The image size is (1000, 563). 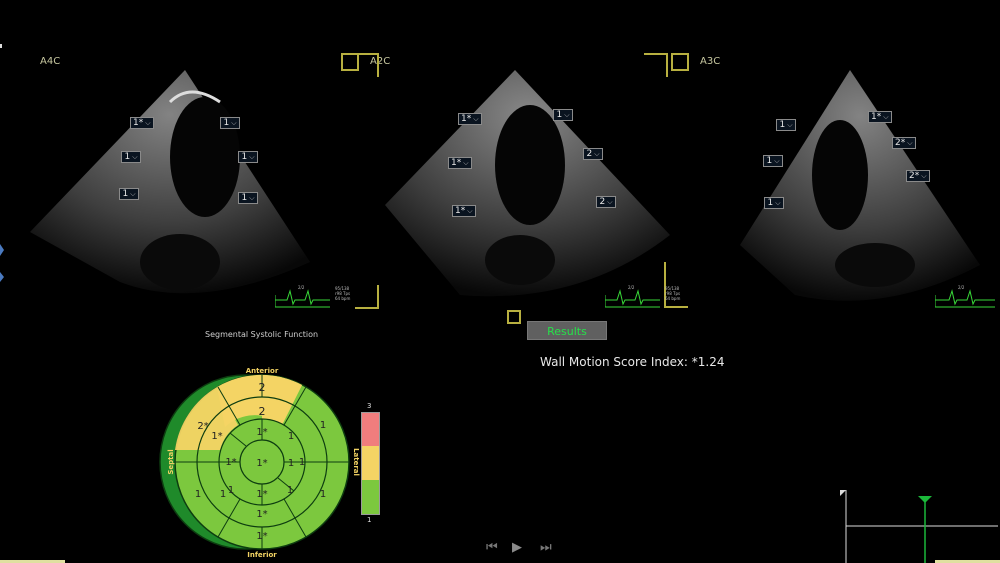 I want to click on echo-image-a4c, so click(x=170, y=182).